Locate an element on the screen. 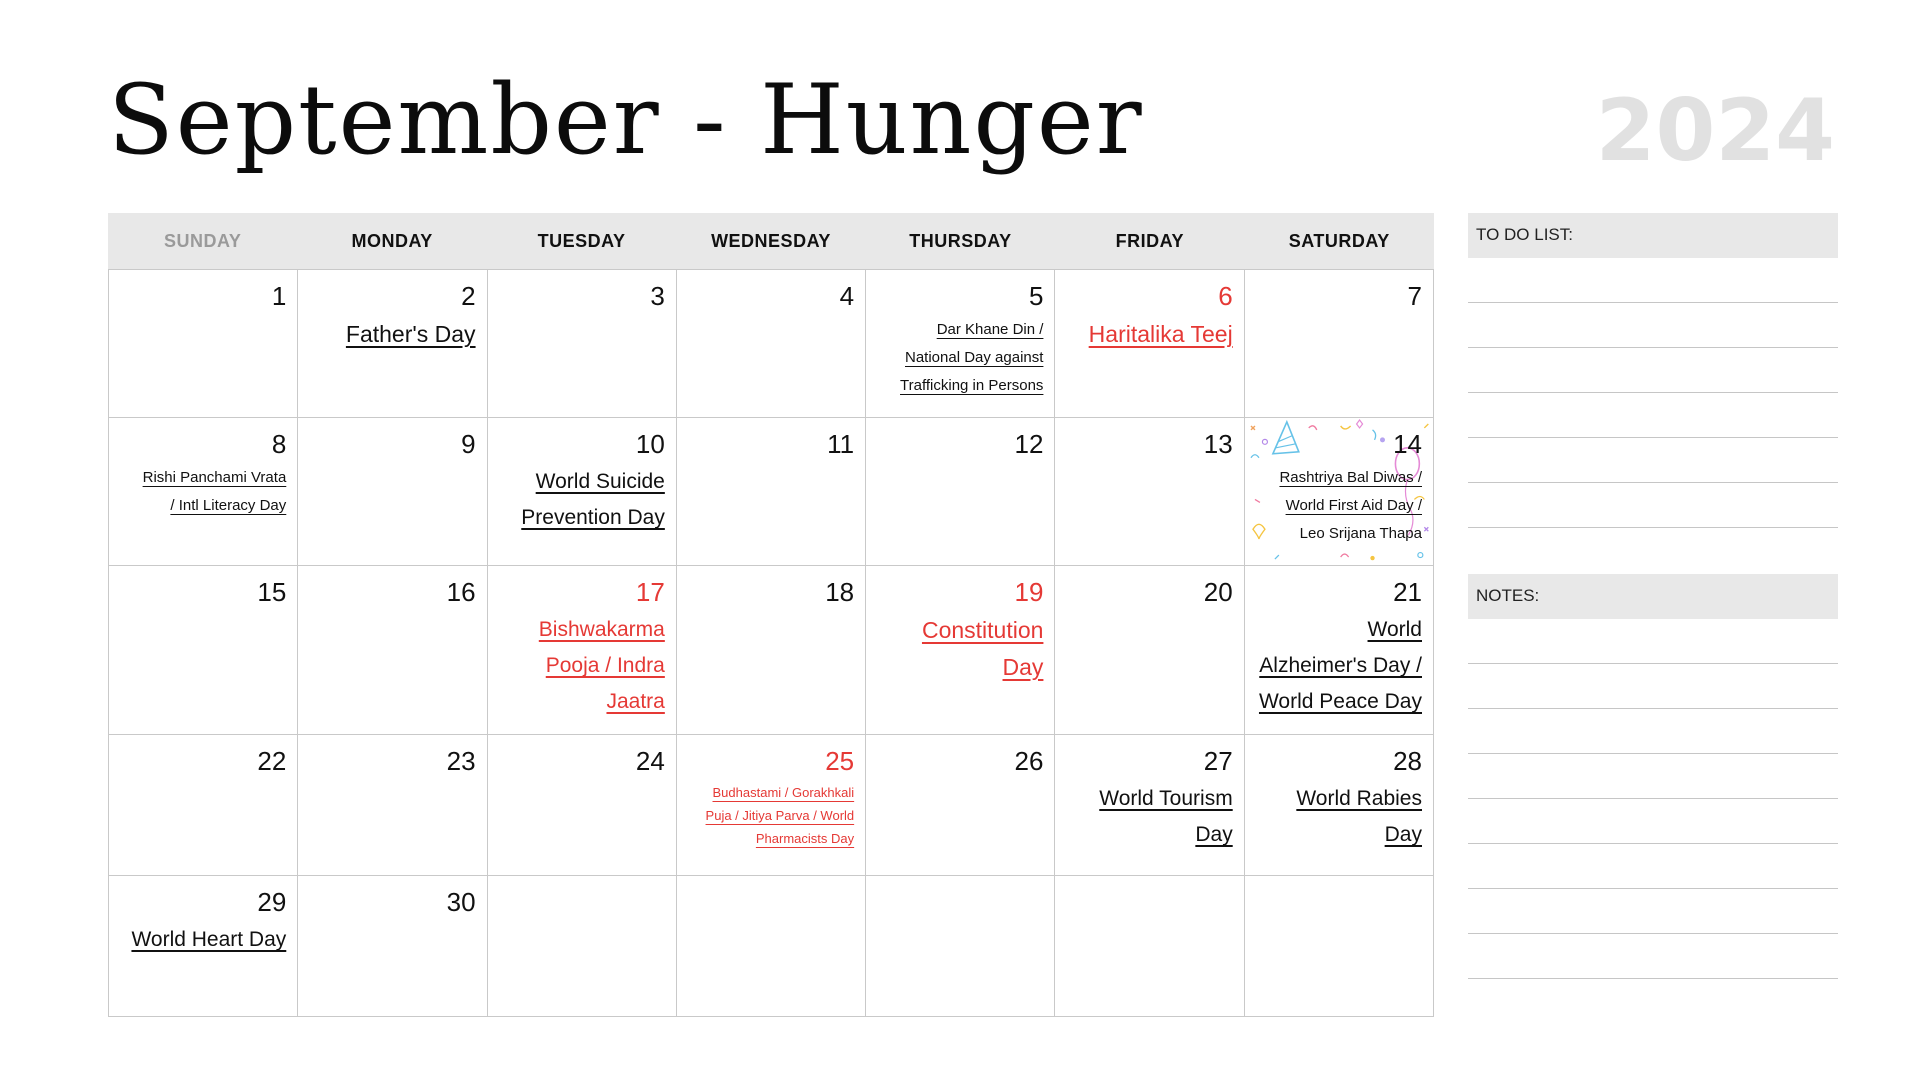 Image resolution: width=1920 pixels, height=1080 pixels. weekday-friday: FRIDAY is located at coordinates (1150, 240).